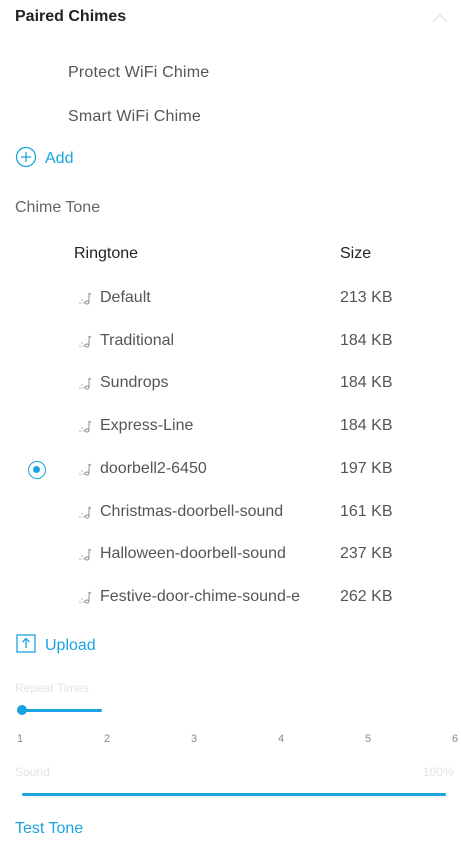  What do you see at coordinates (26, 159) in the screenshot?
I see `plus-circle-icon` at bounding box center [26, 159].